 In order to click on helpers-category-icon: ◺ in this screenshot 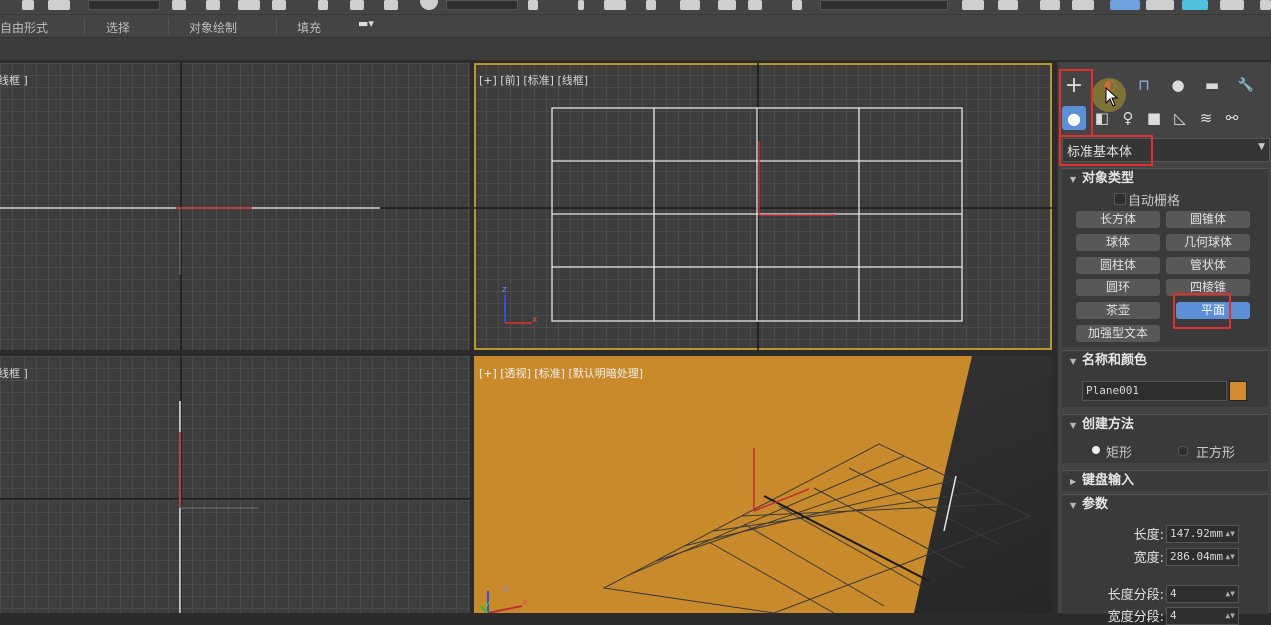, I will do `click(1180, 118)`.